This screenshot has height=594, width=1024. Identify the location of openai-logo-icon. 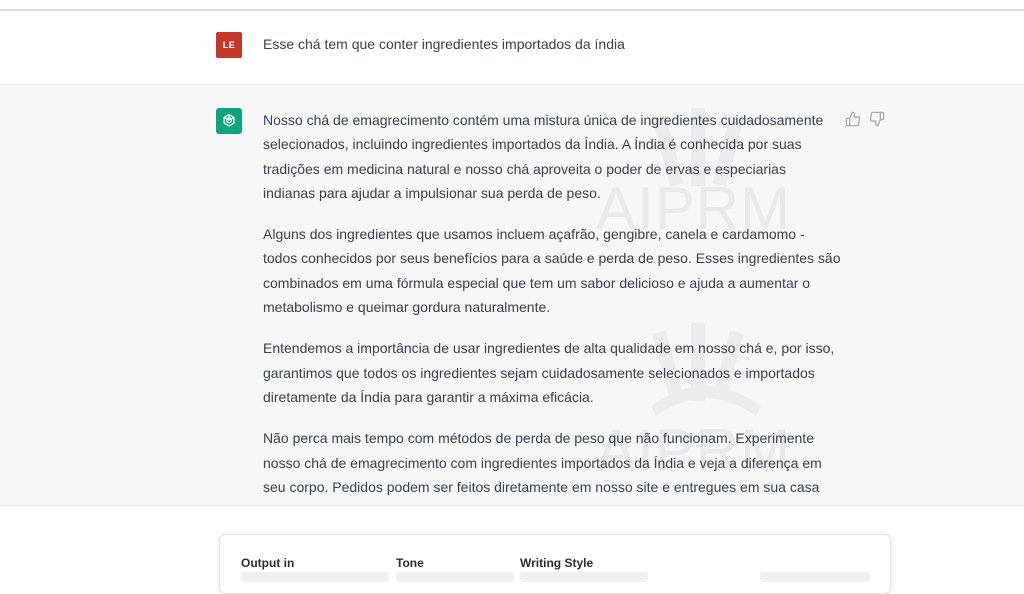
(229, 120).